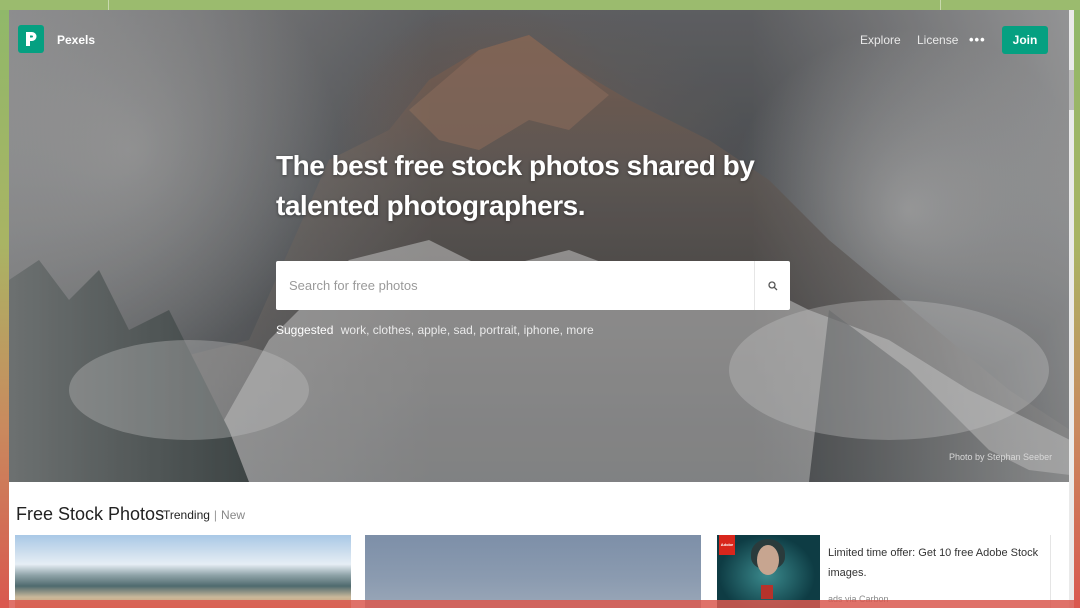  What do you see at coordinates (1000, 457) in the screenshot?
I see `photo-credit: Photo by Stephan Seeber` at bounding box center [1000, 457].